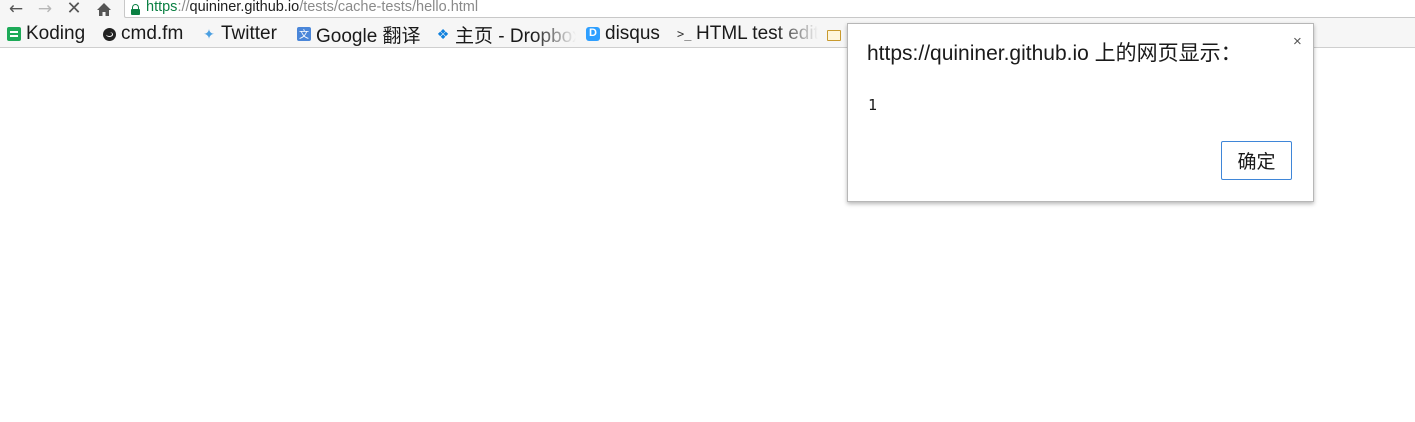 This screenshot has width=1415, height=422. What do you see at coordinates (304, 33) in the screenshot?
I see `google-translate-icon` at bounding box center [304, 33].